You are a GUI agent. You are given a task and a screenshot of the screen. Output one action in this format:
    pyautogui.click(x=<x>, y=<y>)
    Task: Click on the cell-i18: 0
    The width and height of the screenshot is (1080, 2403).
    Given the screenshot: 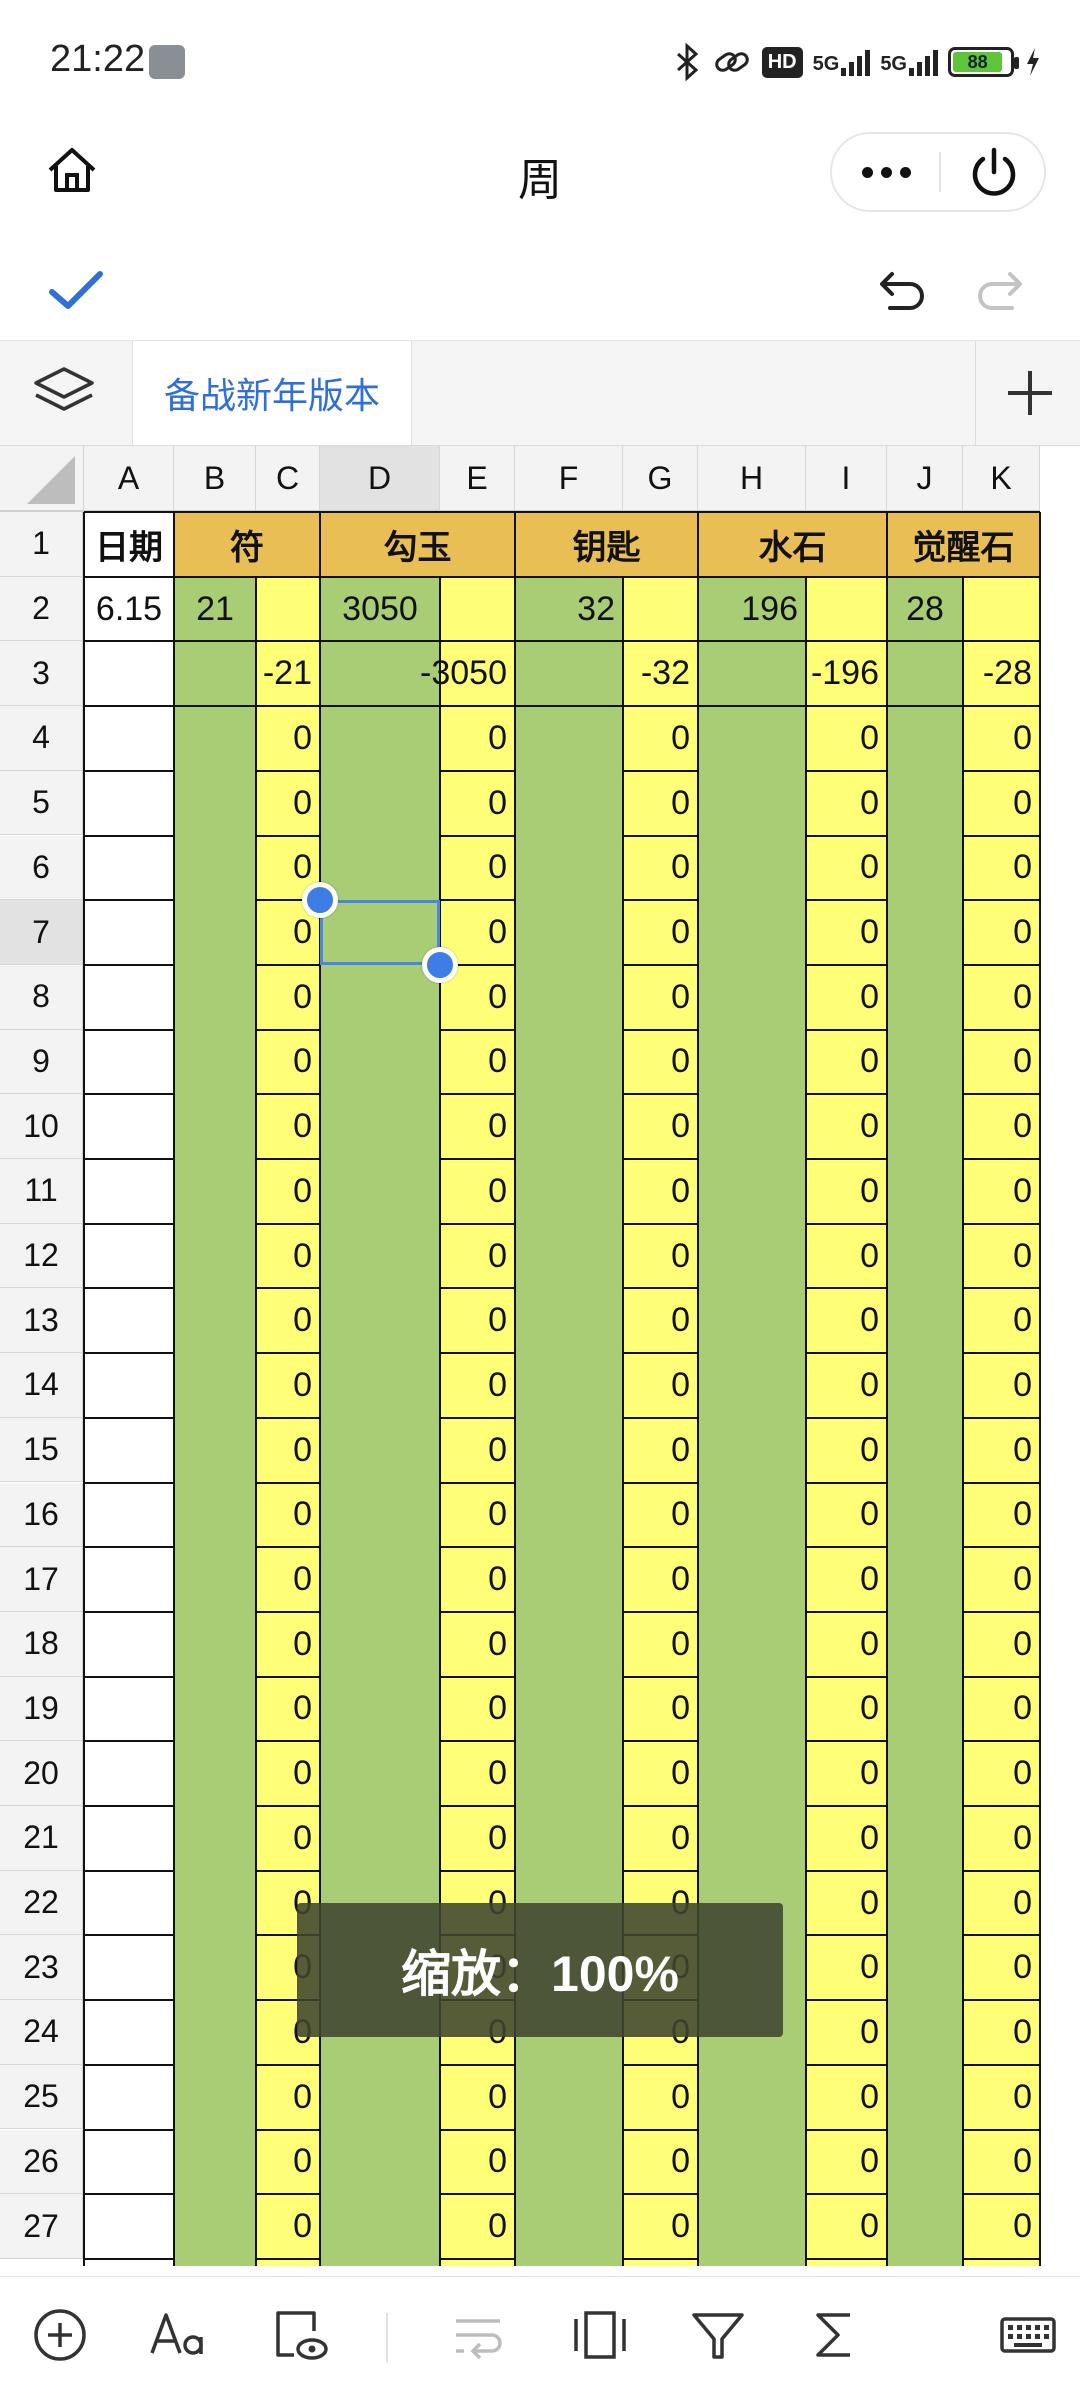 What is the action you would take?
    pyautogui.click(x=846, y=1644)
    